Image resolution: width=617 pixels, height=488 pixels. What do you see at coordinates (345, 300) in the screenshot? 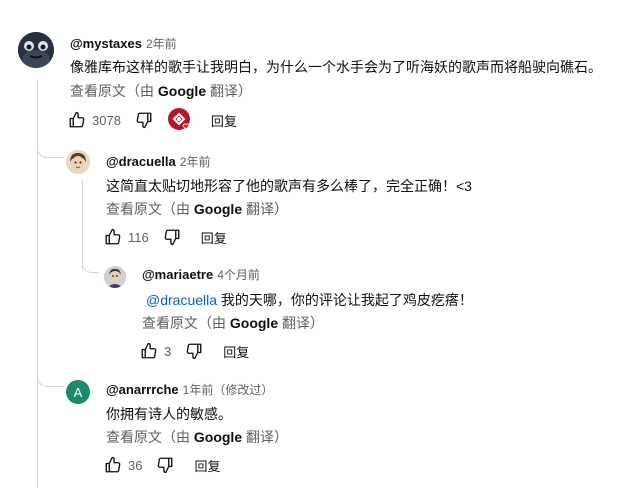
I see `comment-body: 我的天哪，你的评论让我起了鸡皮疙瘩！` at bounding box center [345, 300].